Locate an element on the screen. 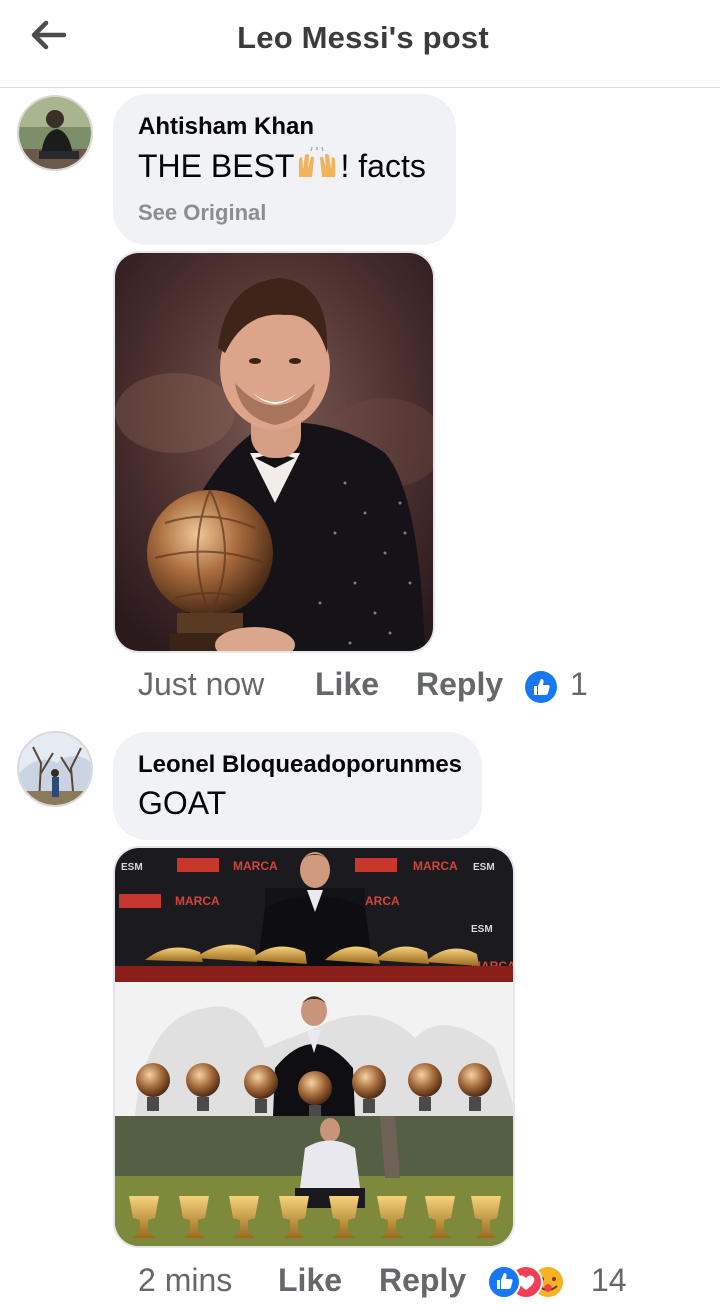  comment-text-part: ! facts is located at coordinates (383, 166).